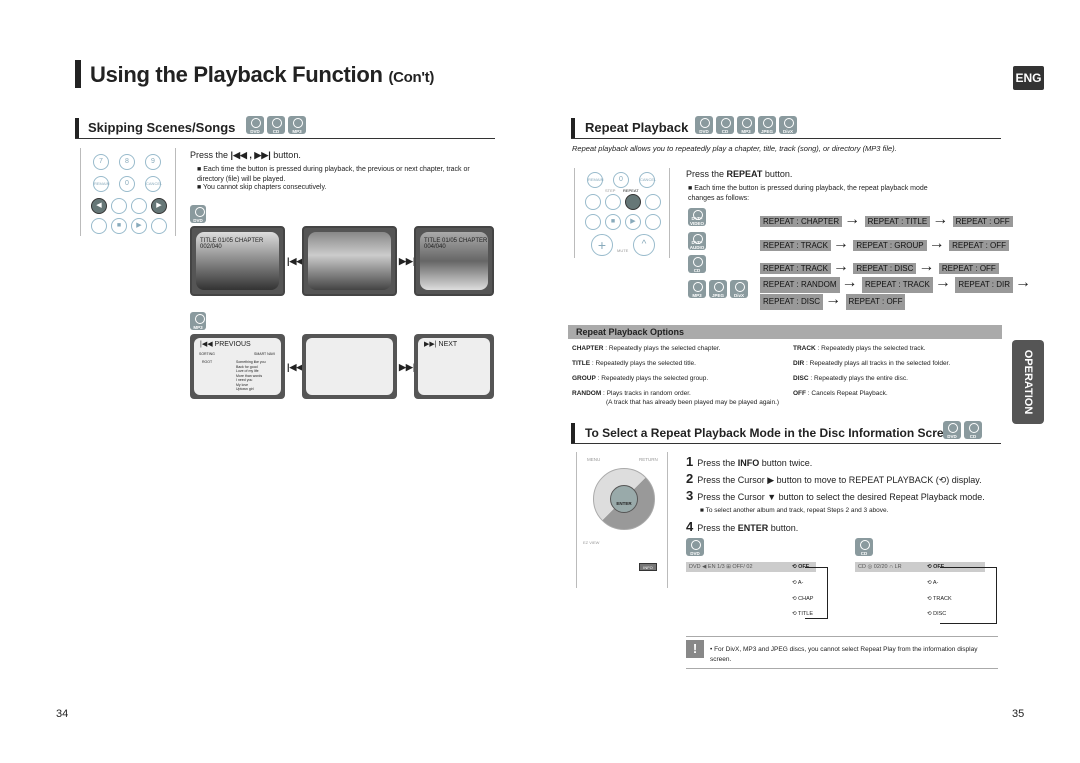 Image resolution: width=1080 pixels, height=763 pixels. I want to click on next-arrow: ▶▶|, so click(407, 261).